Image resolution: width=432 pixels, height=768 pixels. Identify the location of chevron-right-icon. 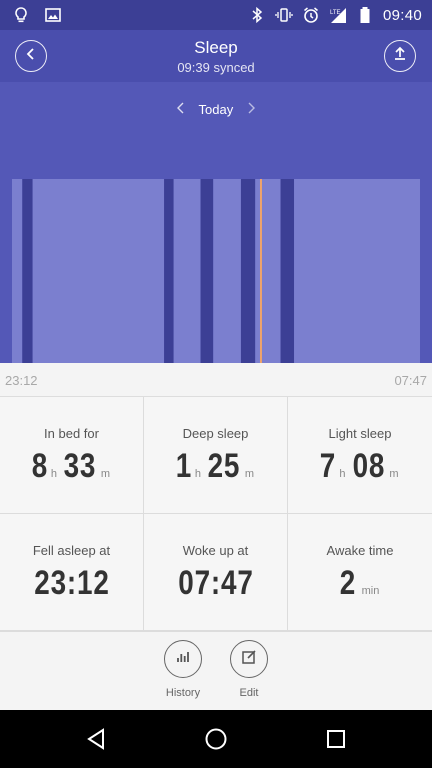
(251, 108).